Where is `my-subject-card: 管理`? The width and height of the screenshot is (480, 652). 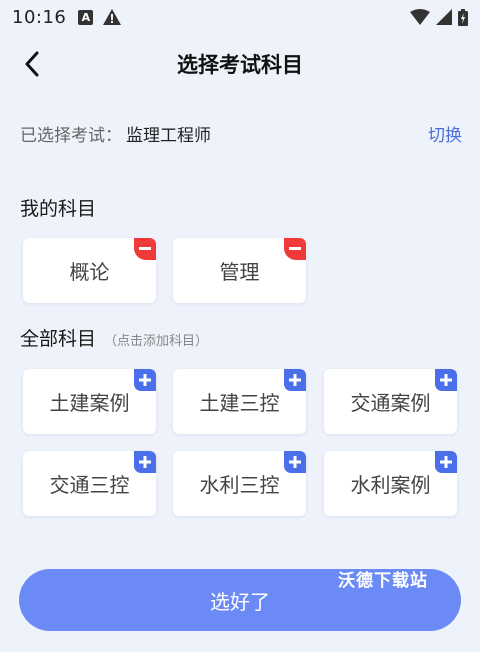 my-subject-card: 管理 is located at coordinates (239, 270).